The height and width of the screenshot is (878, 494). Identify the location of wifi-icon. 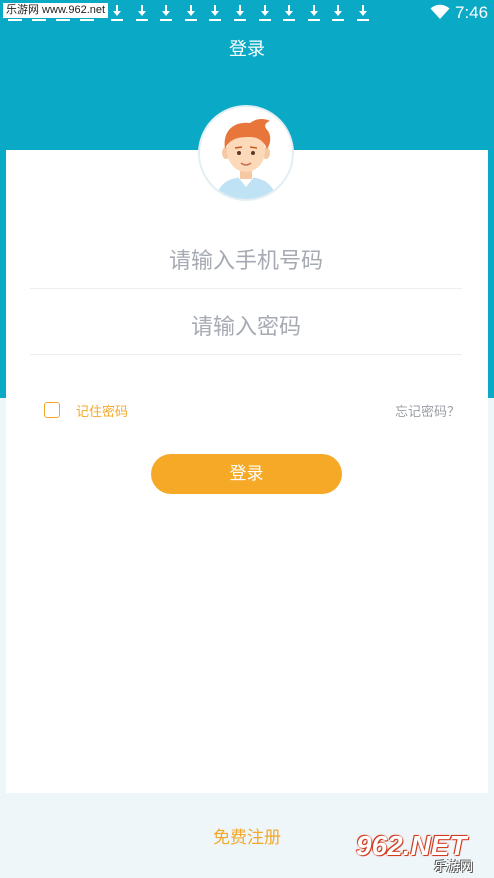
(440, 11).